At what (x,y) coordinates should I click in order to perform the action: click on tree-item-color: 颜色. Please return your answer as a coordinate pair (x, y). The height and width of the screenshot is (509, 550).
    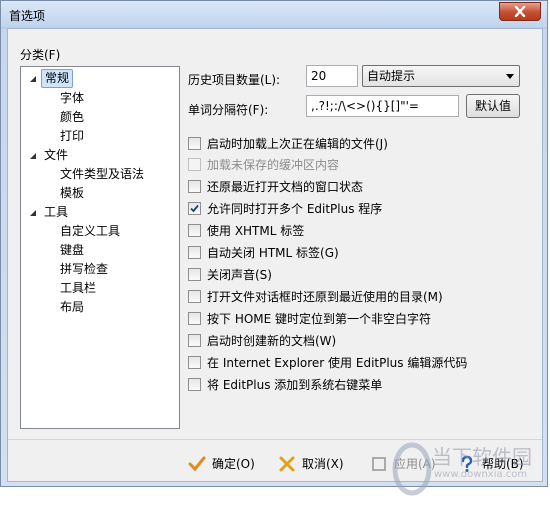
    Looking at the image, I should click on (72, 117).